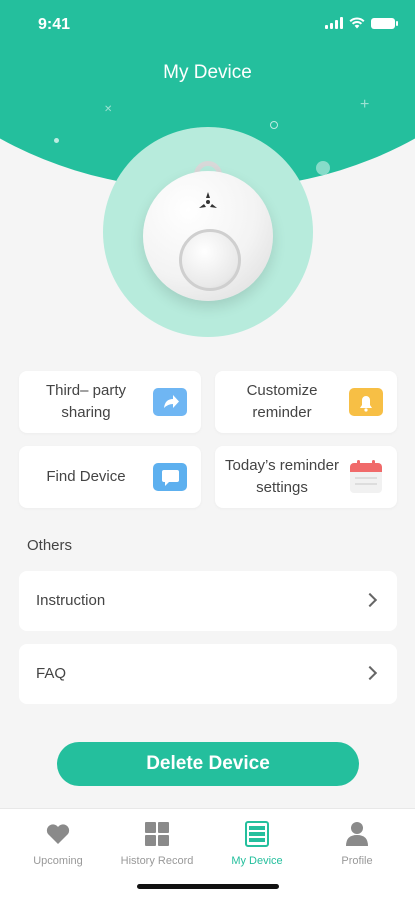 This screenshot has height=900, width=415. I want to click on card-label: Customize reminder, so click(282, 401).